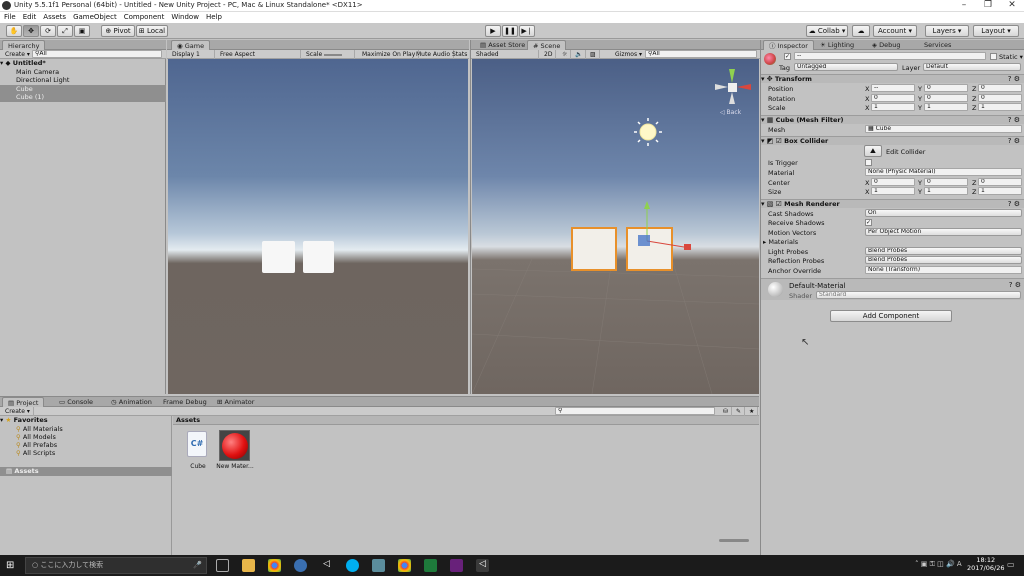  What do you see at coordinates (197, 446) in the screenshot?
I see `asset-cube-script: C#` at bounding box center [197, 446].